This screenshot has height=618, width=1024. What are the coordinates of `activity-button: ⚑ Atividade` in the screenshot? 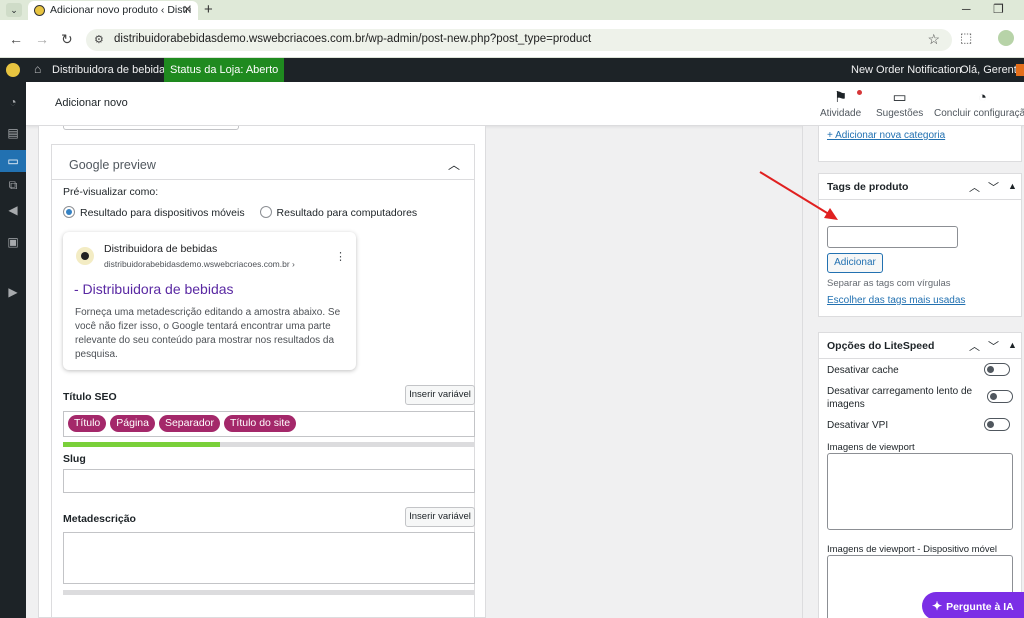 It's located at (841, 103).